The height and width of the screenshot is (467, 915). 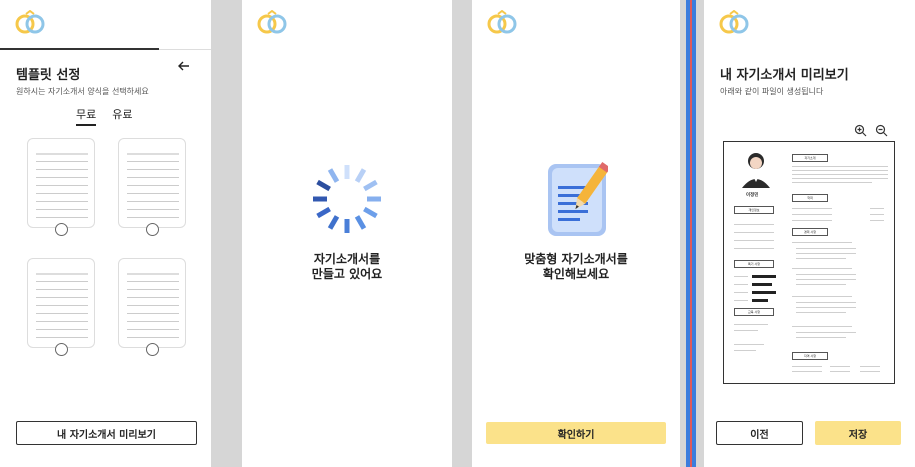 I want to click on tab-paid: 유료, so click(x=122, y=116).